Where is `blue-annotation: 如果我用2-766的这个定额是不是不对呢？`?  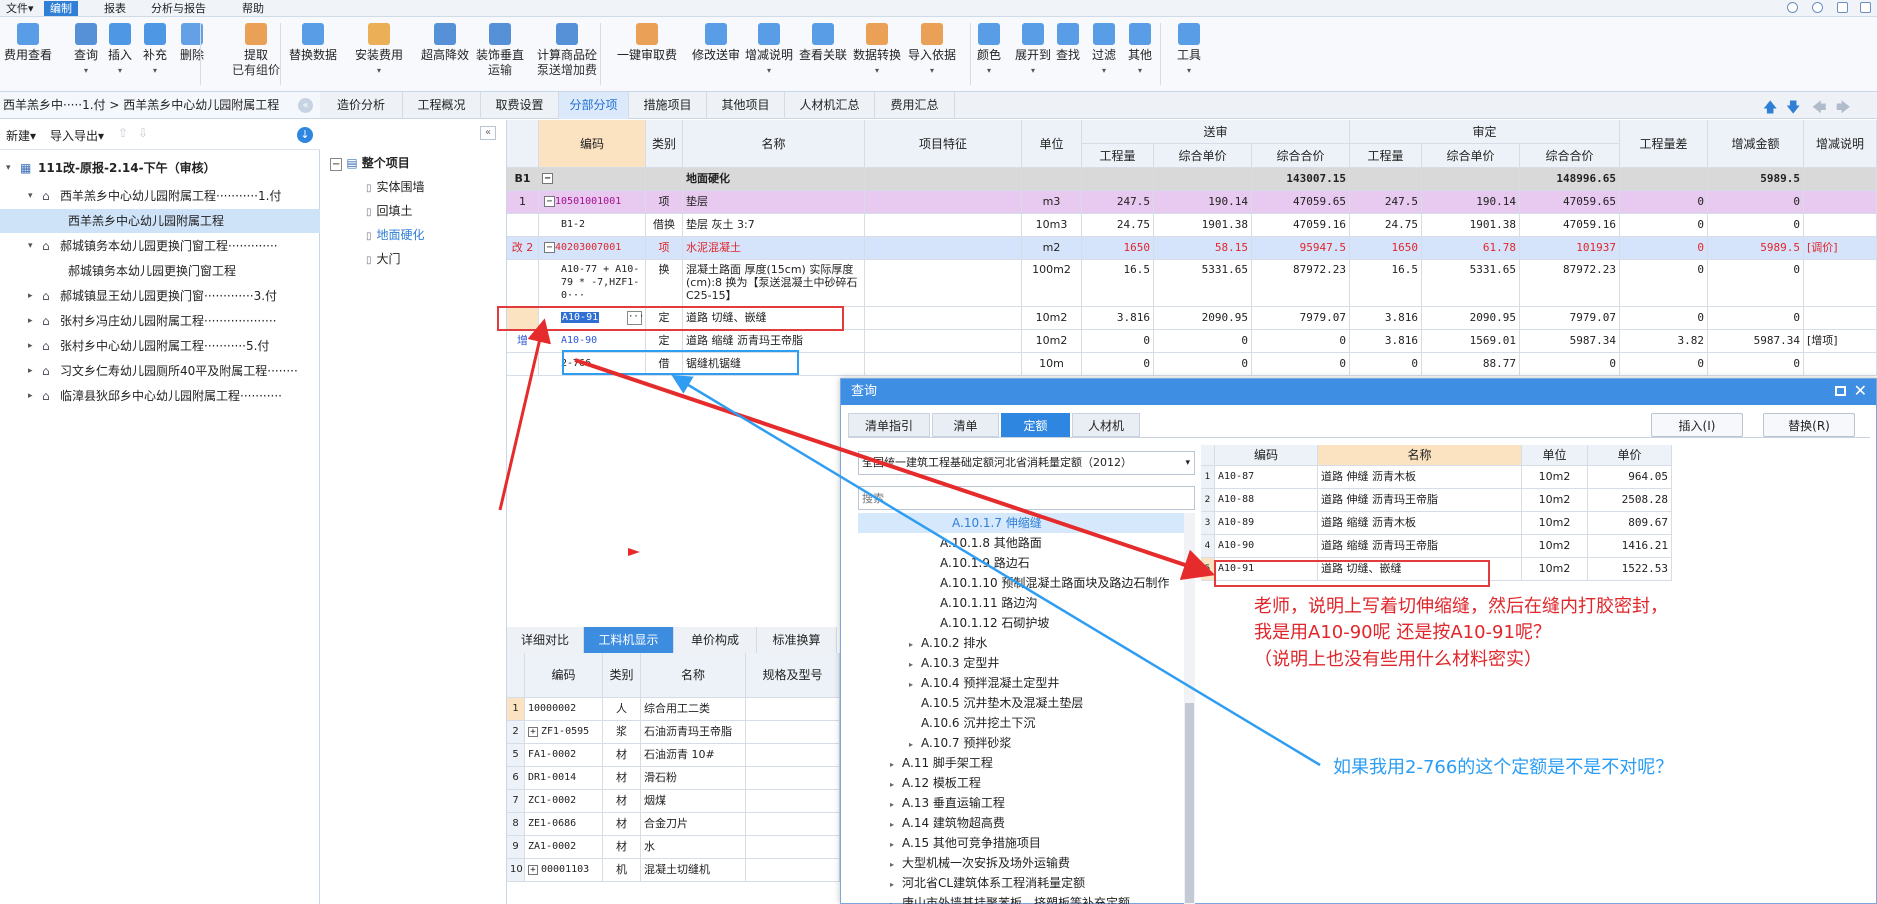
blue-annotation: 如果我用2-766的这个定额是不是不对呢？ is located at coordinates (1503, 767).